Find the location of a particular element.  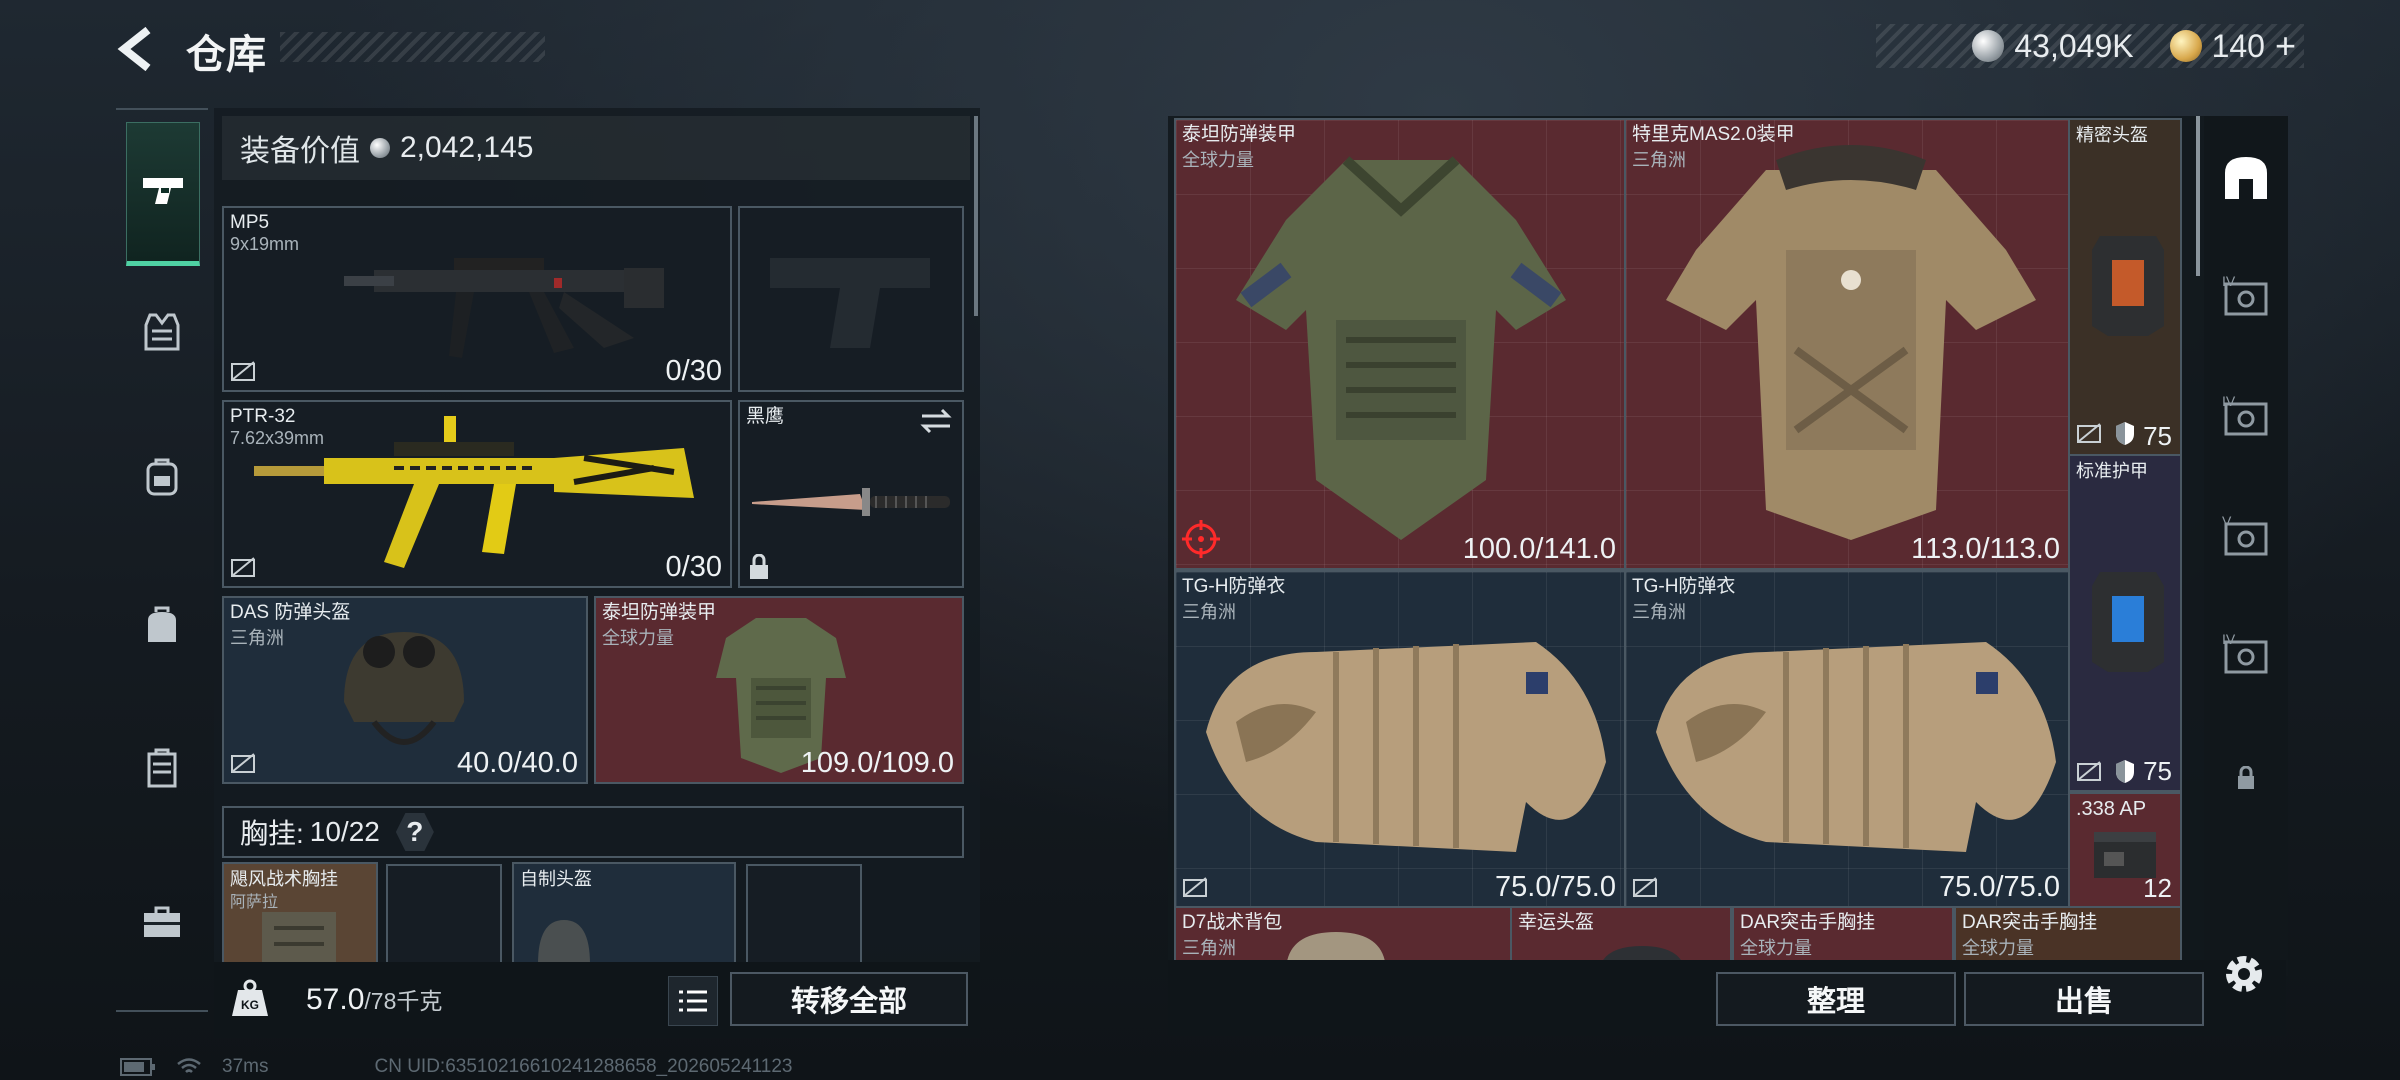

armor-image is located at coordinates (1401, 348).